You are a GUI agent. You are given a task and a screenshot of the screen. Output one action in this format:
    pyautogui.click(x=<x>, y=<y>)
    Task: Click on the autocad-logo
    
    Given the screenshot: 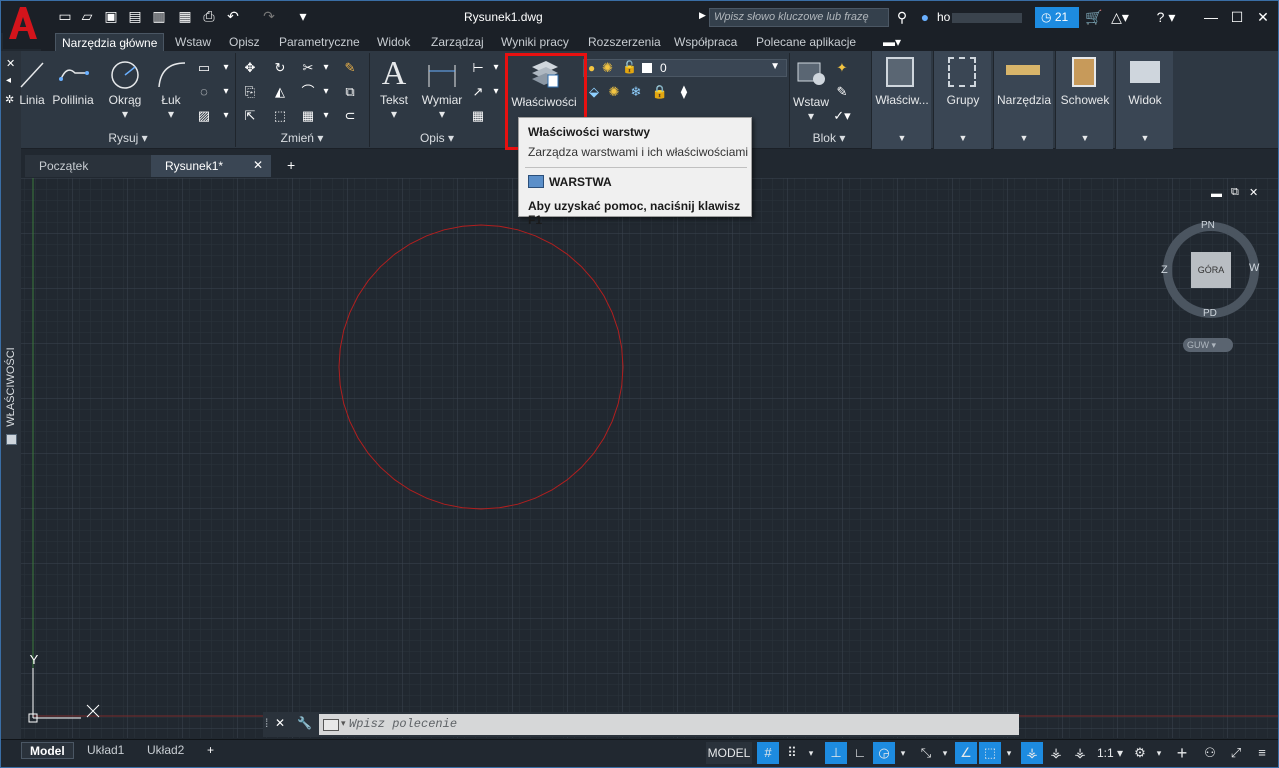 What is the action you would take?
    pyautogui.click(x=22, y=26)
    